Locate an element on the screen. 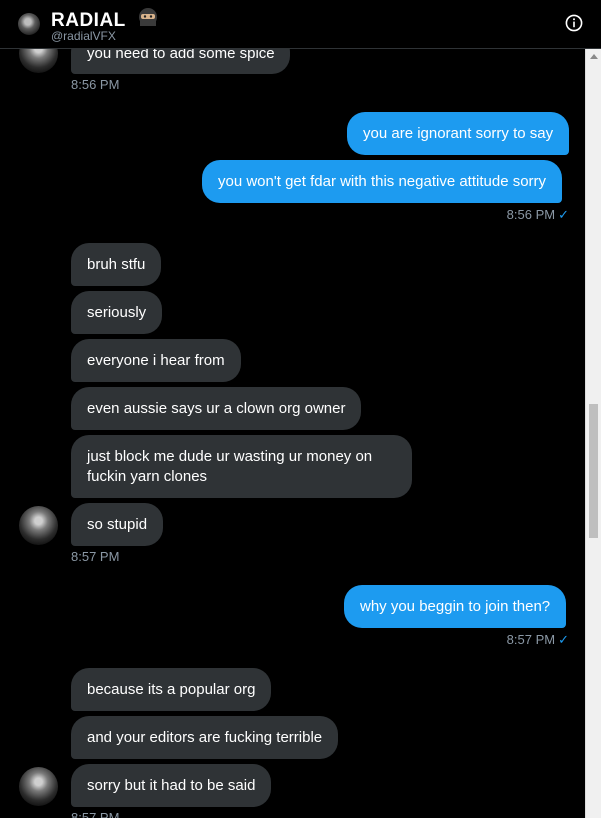  message-bubble: because its a popular org is located at coordinates (171, 689).